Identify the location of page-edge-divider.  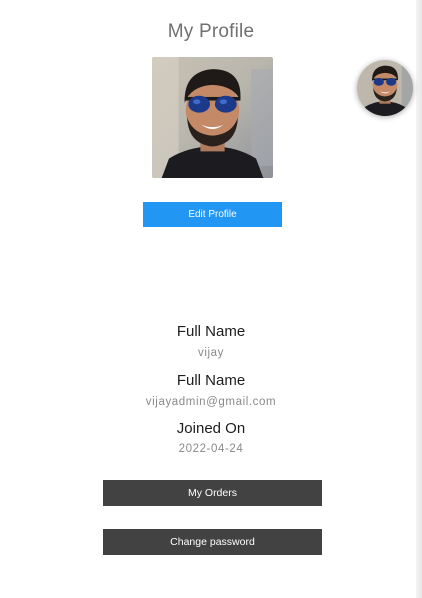
(419, 299).